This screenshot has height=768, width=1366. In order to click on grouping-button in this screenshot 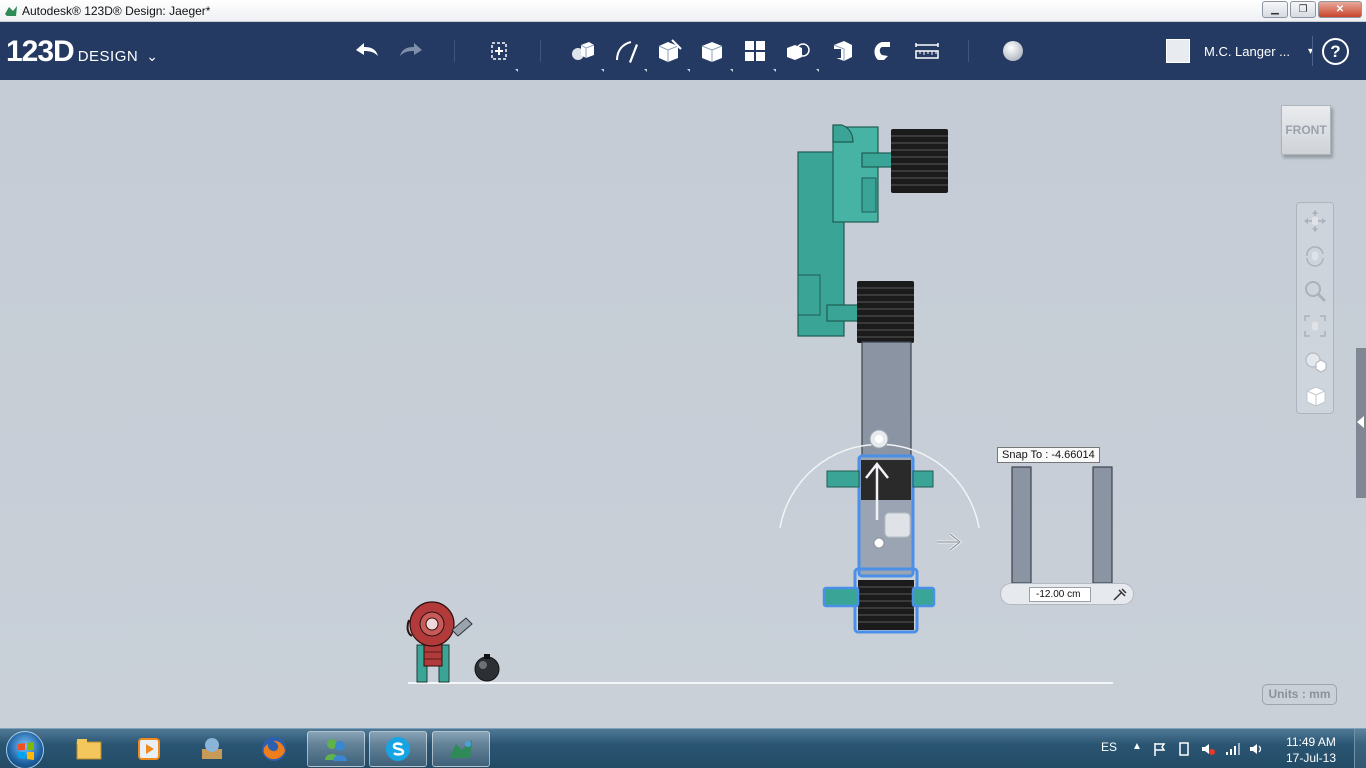, I will do `click(798, 51)`.